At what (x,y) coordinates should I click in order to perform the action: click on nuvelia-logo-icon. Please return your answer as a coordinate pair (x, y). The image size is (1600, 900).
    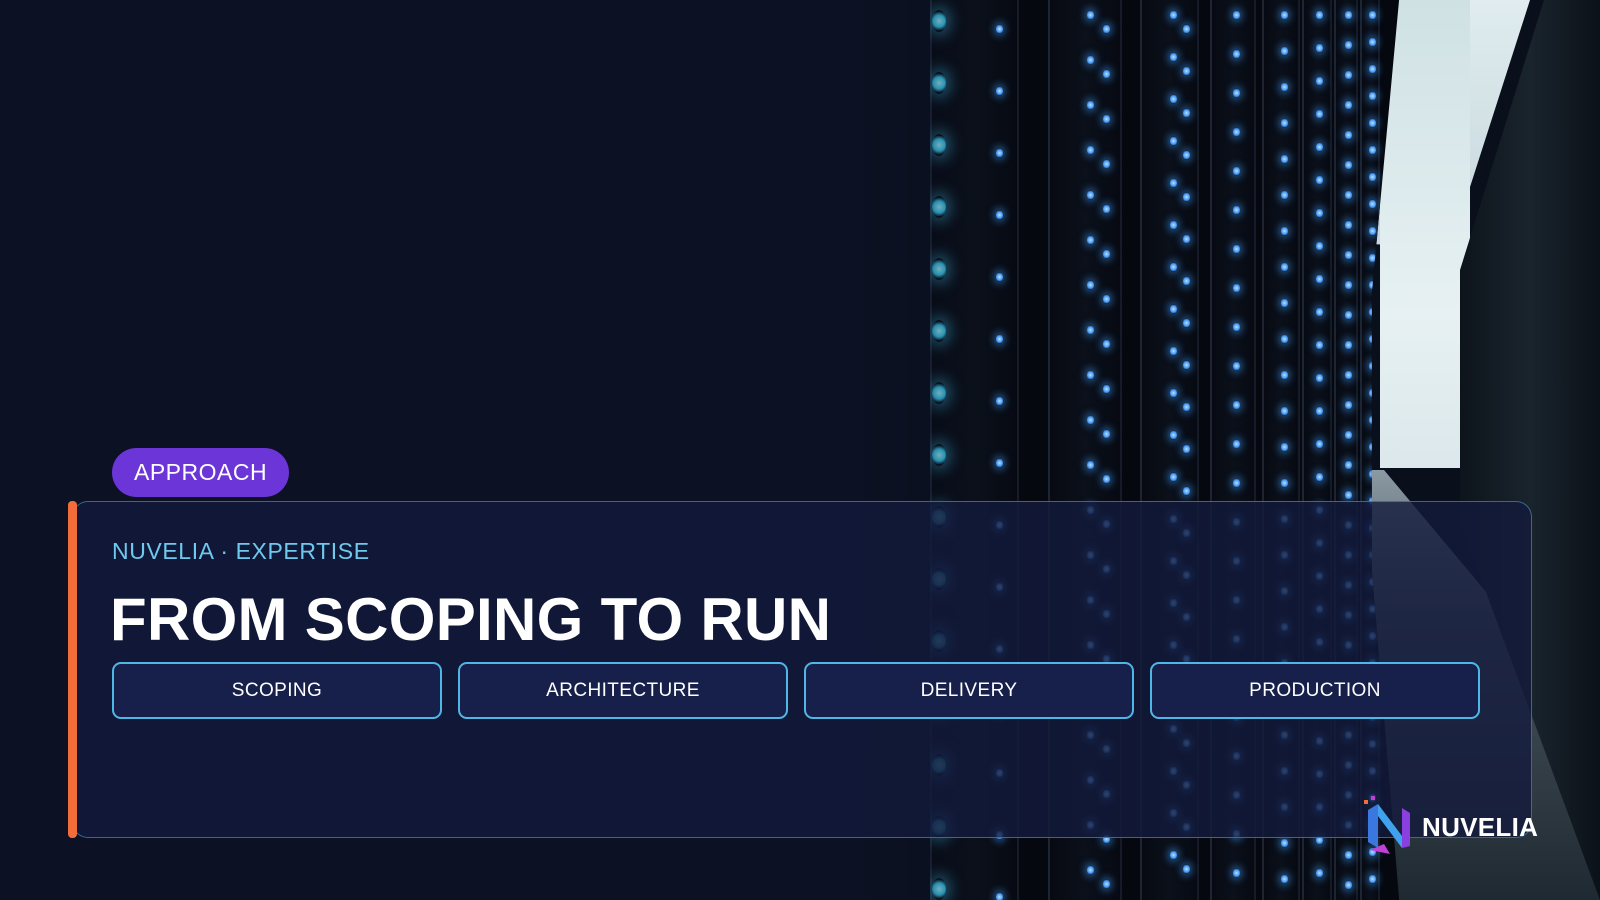
    Looking at the image, I should click on (1387, 825).